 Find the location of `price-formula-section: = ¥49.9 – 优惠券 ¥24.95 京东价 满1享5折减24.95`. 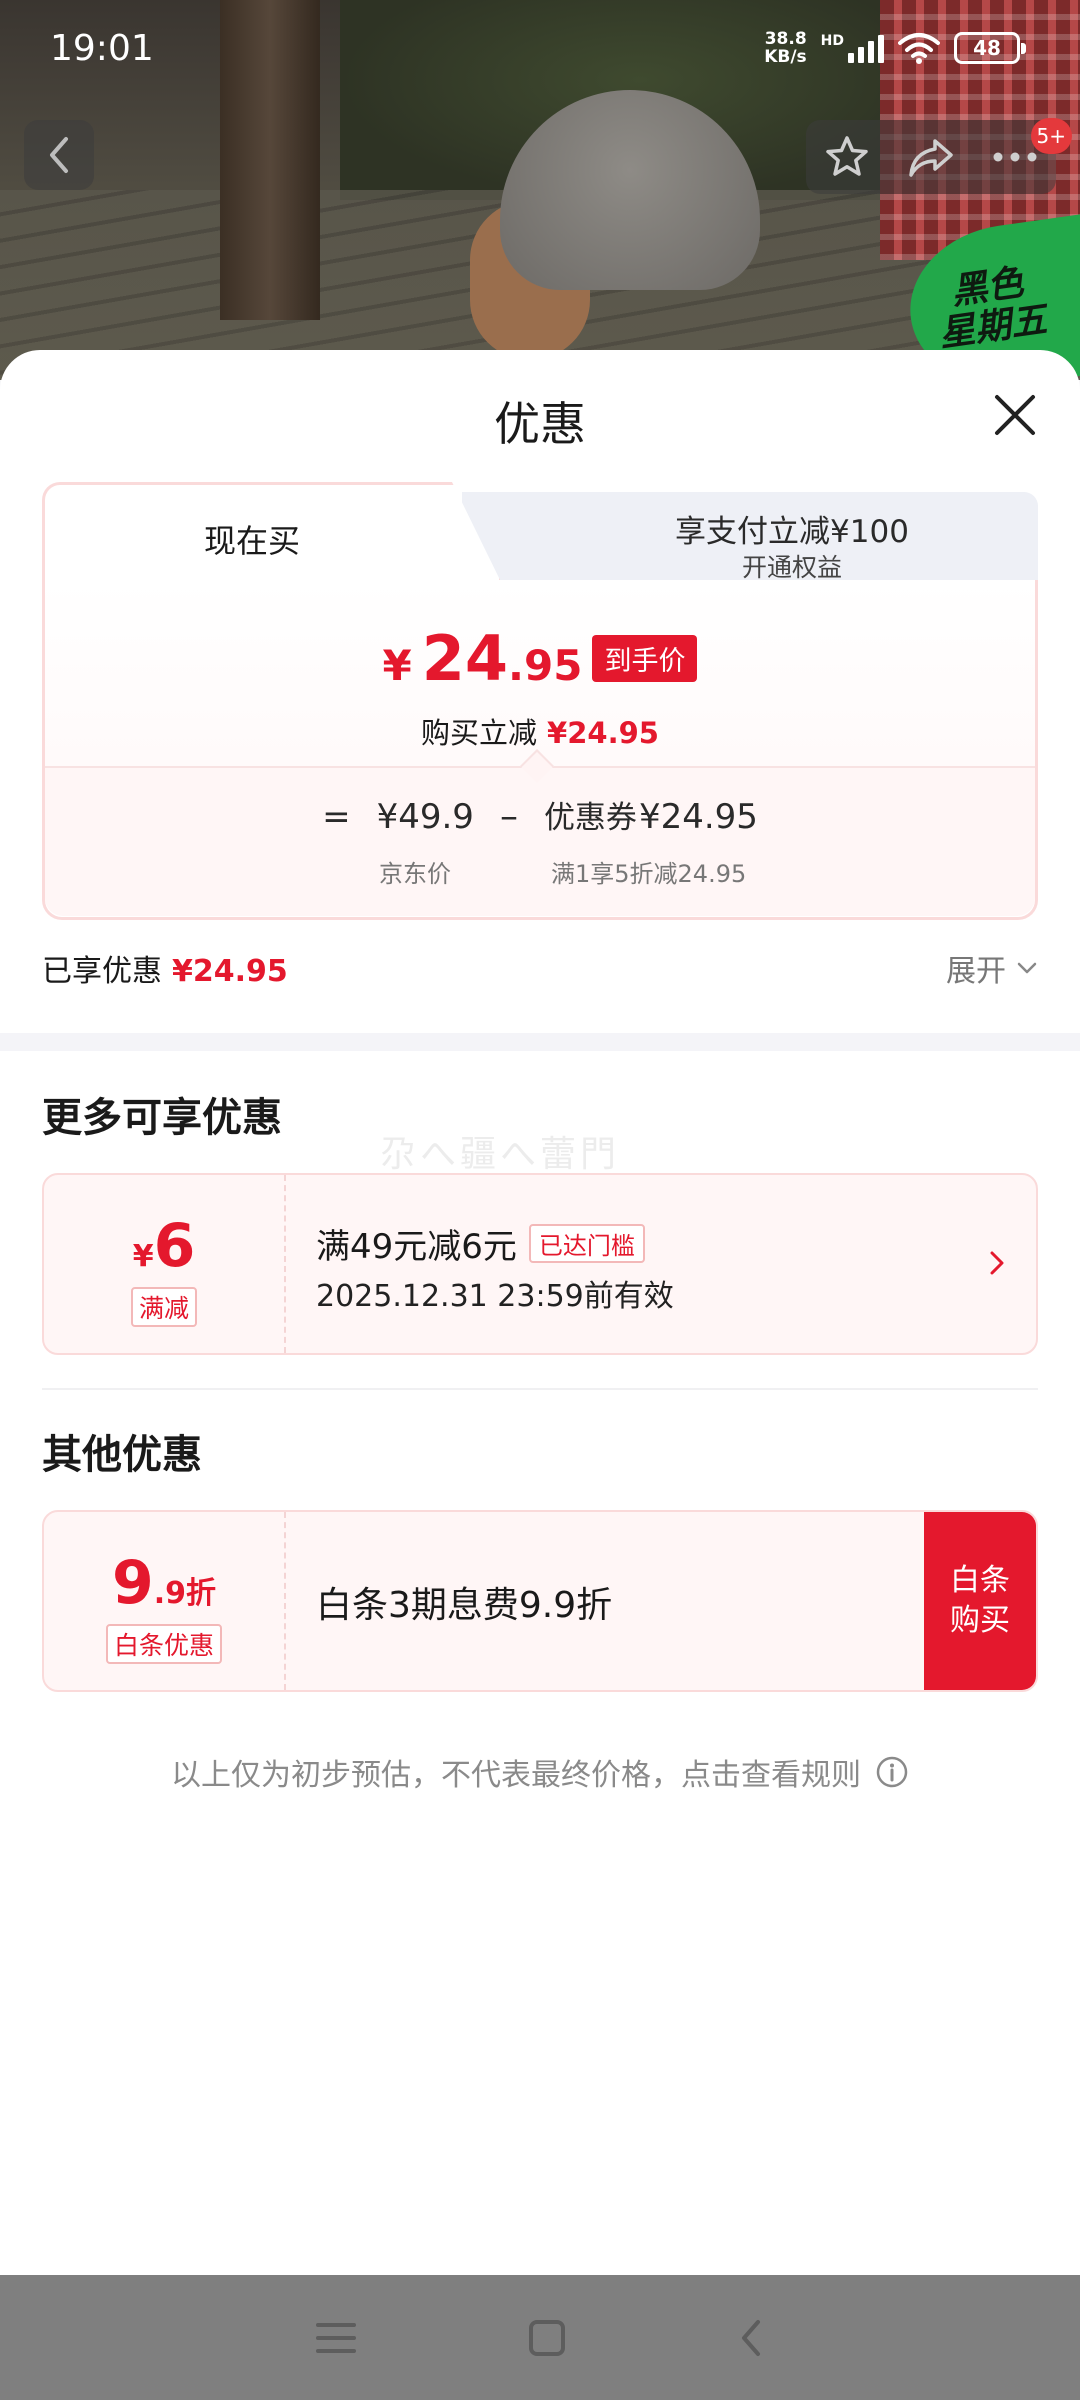

price-formula-section: = ¥49.9 – 优惠券 ¥24.95 京东价 满1享5折减24.95 is located at coordinates (540, 841).